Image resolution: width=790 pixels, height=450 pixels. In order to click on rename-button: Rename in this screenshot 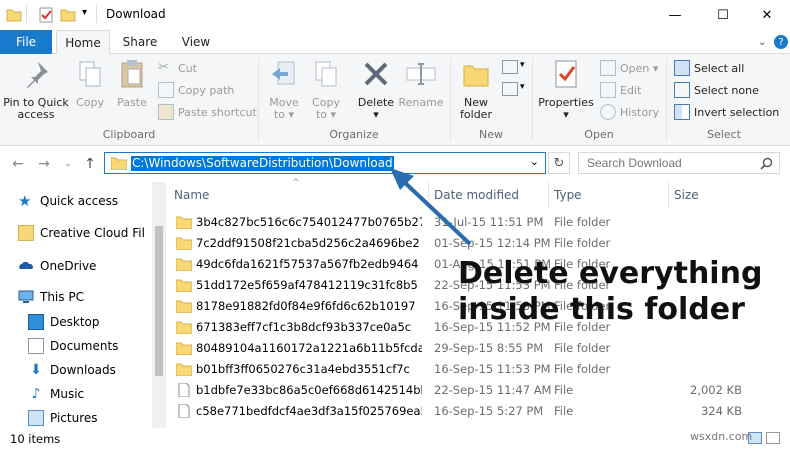, I will do `click(421, 83)`.